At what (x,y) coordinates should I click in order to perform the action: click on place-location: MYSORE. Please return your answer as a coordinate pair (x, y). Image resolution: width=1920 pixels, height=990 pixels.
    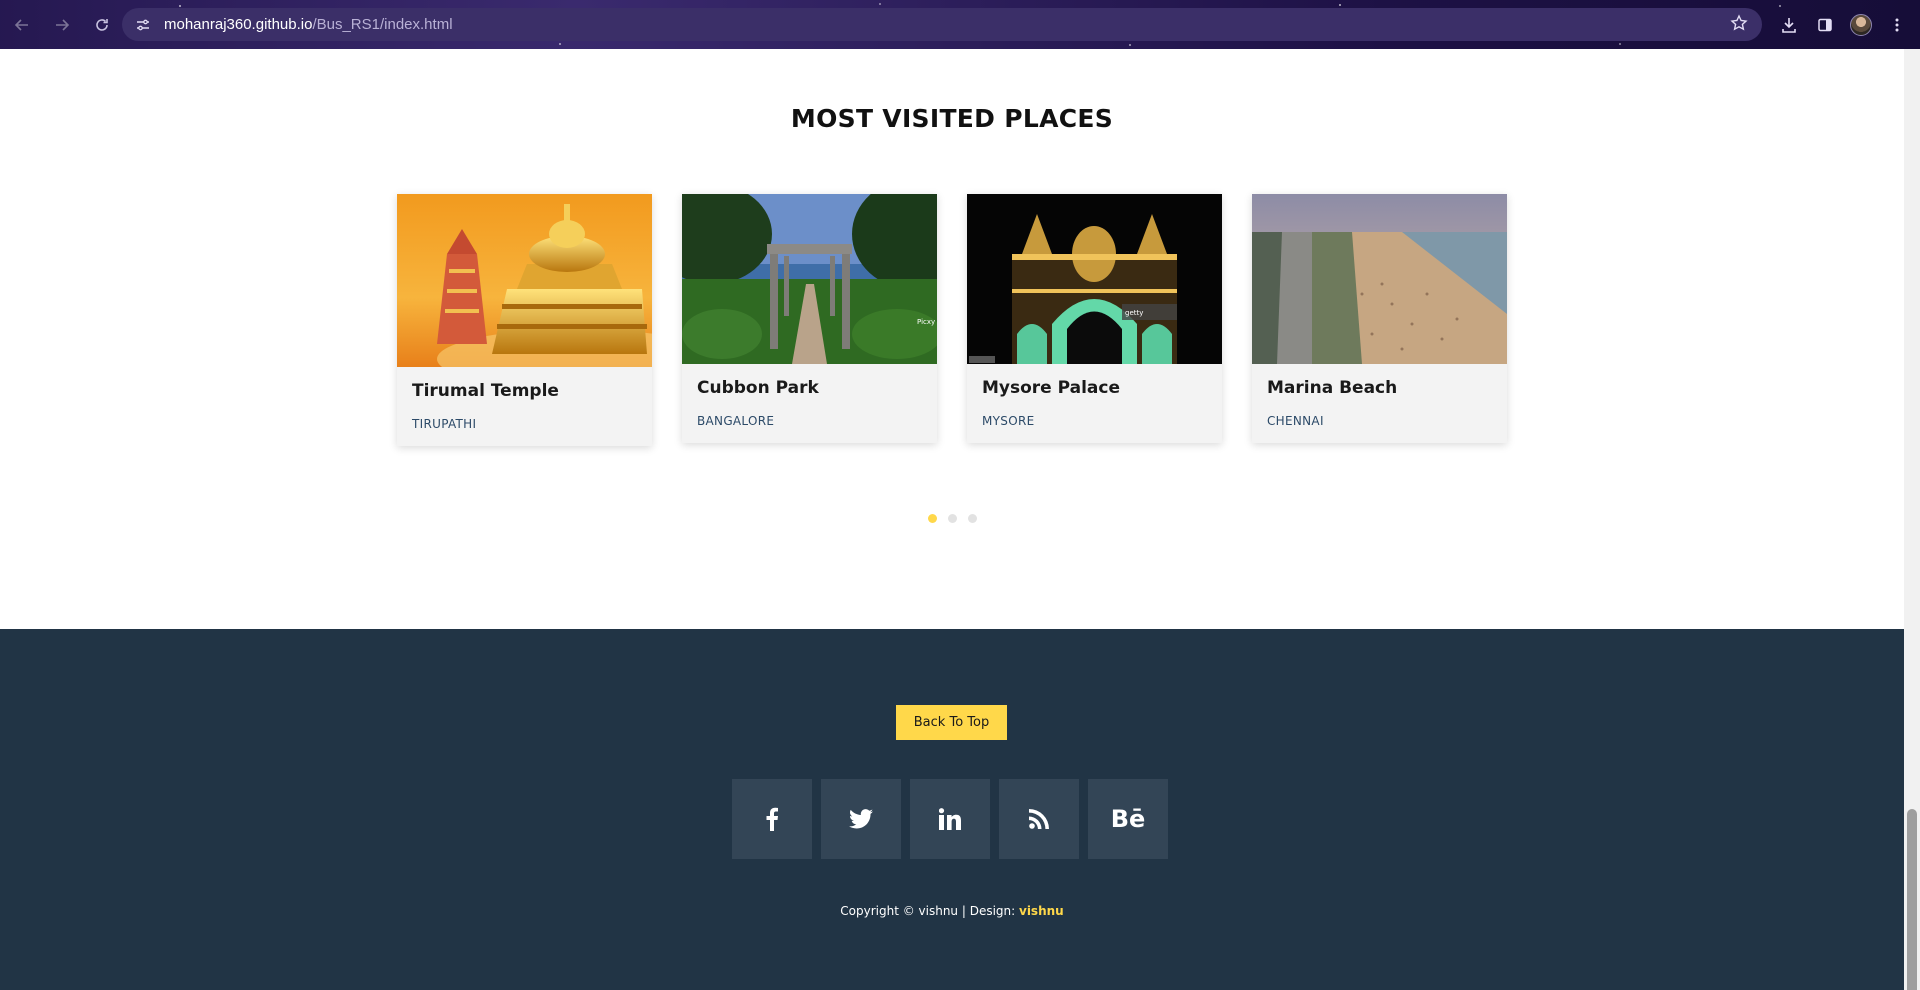
    Looking at the image, I should click on (1008, 421).